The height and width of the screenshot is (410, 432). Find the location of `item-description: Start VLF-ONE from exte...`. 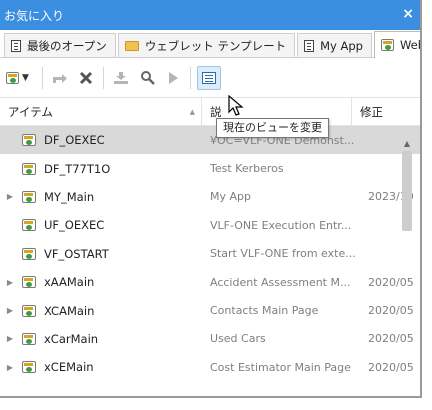

item-description: Start VLF-ONE from exte... is located at coordinates (283, 254).